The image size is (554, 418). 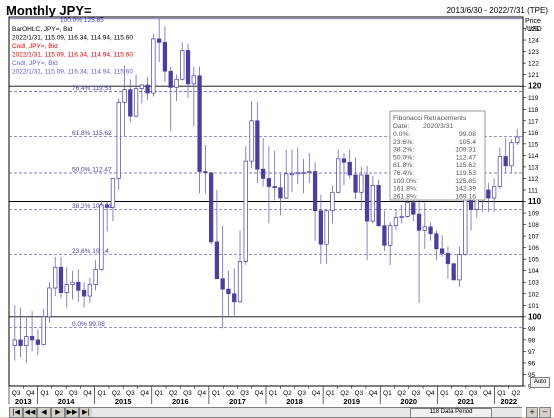 What do you see at coordinates (180, 401) in the screenshot?
I see `x-year-label: 2016` at bounding box center [180, 401].